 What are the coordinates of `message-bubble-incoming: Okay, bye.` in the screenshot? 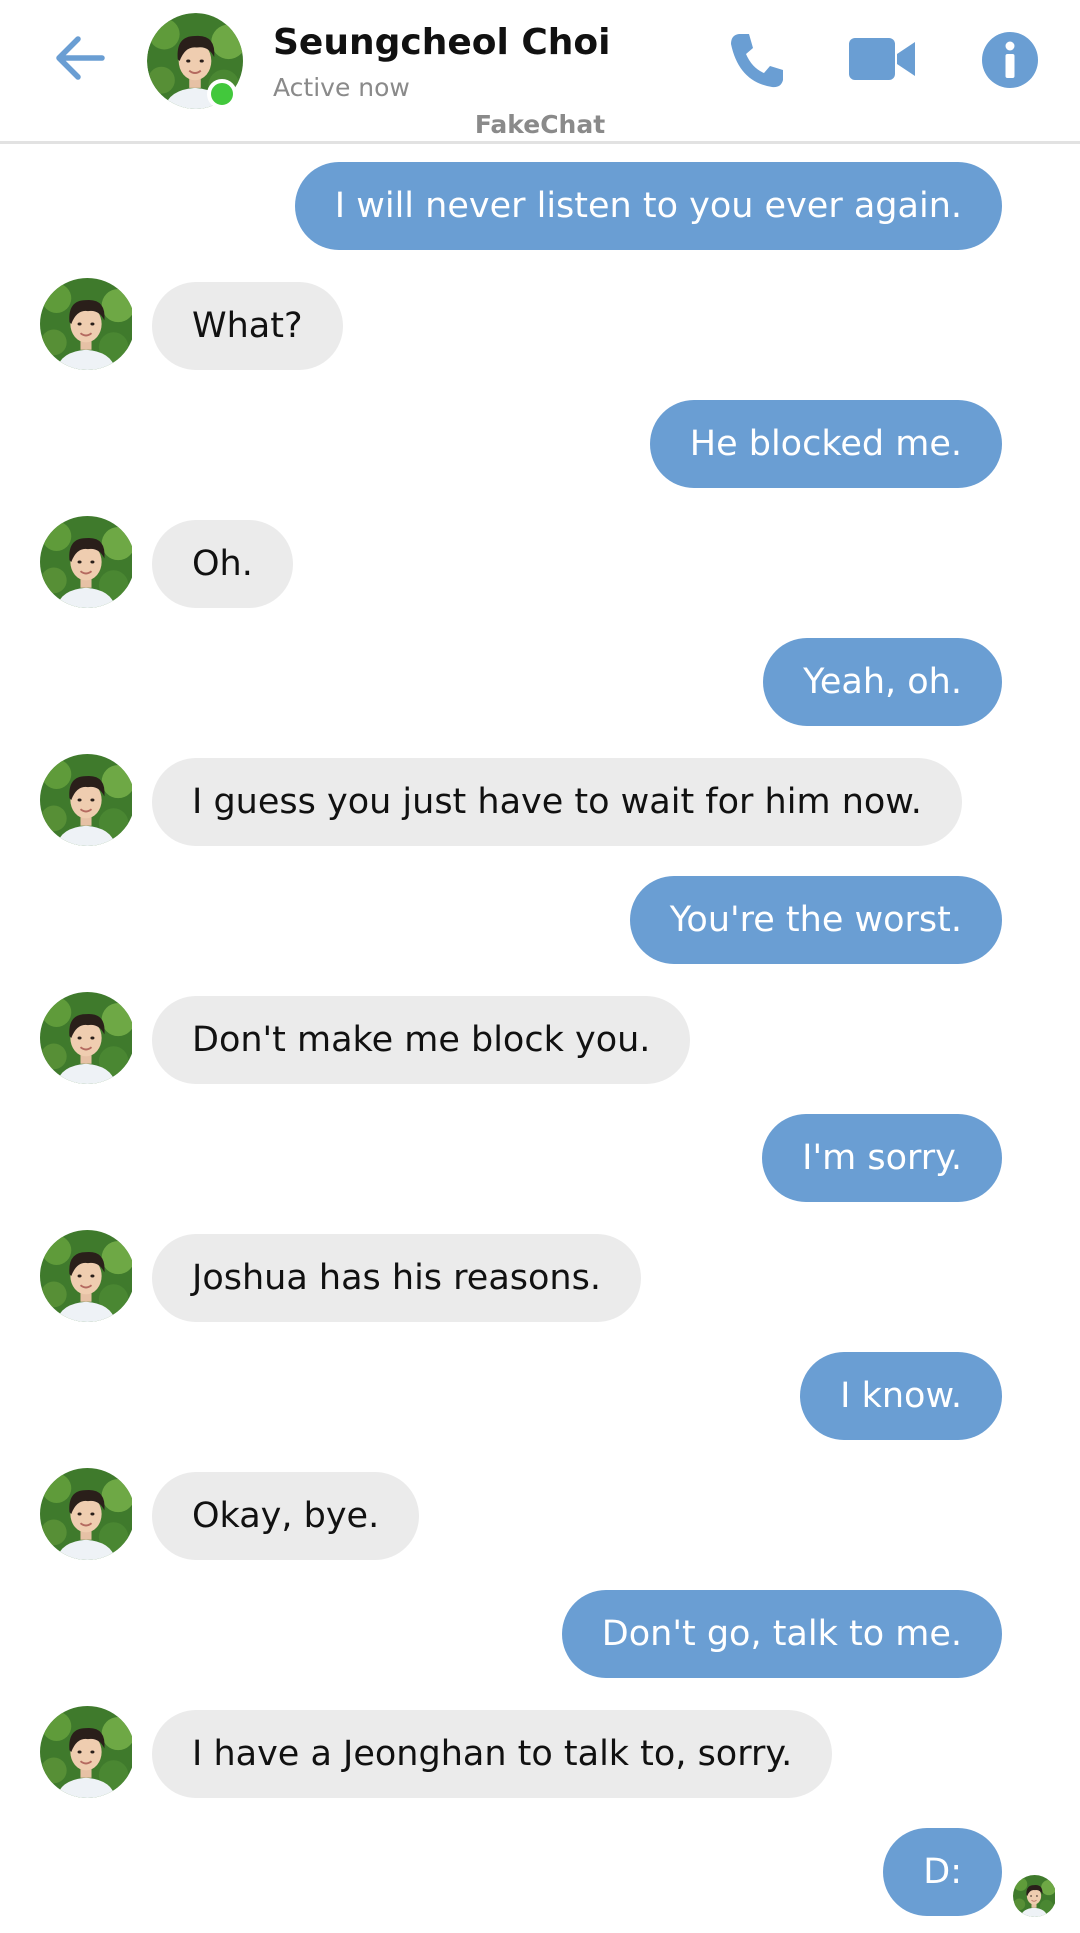 It's located at (286, 1516).